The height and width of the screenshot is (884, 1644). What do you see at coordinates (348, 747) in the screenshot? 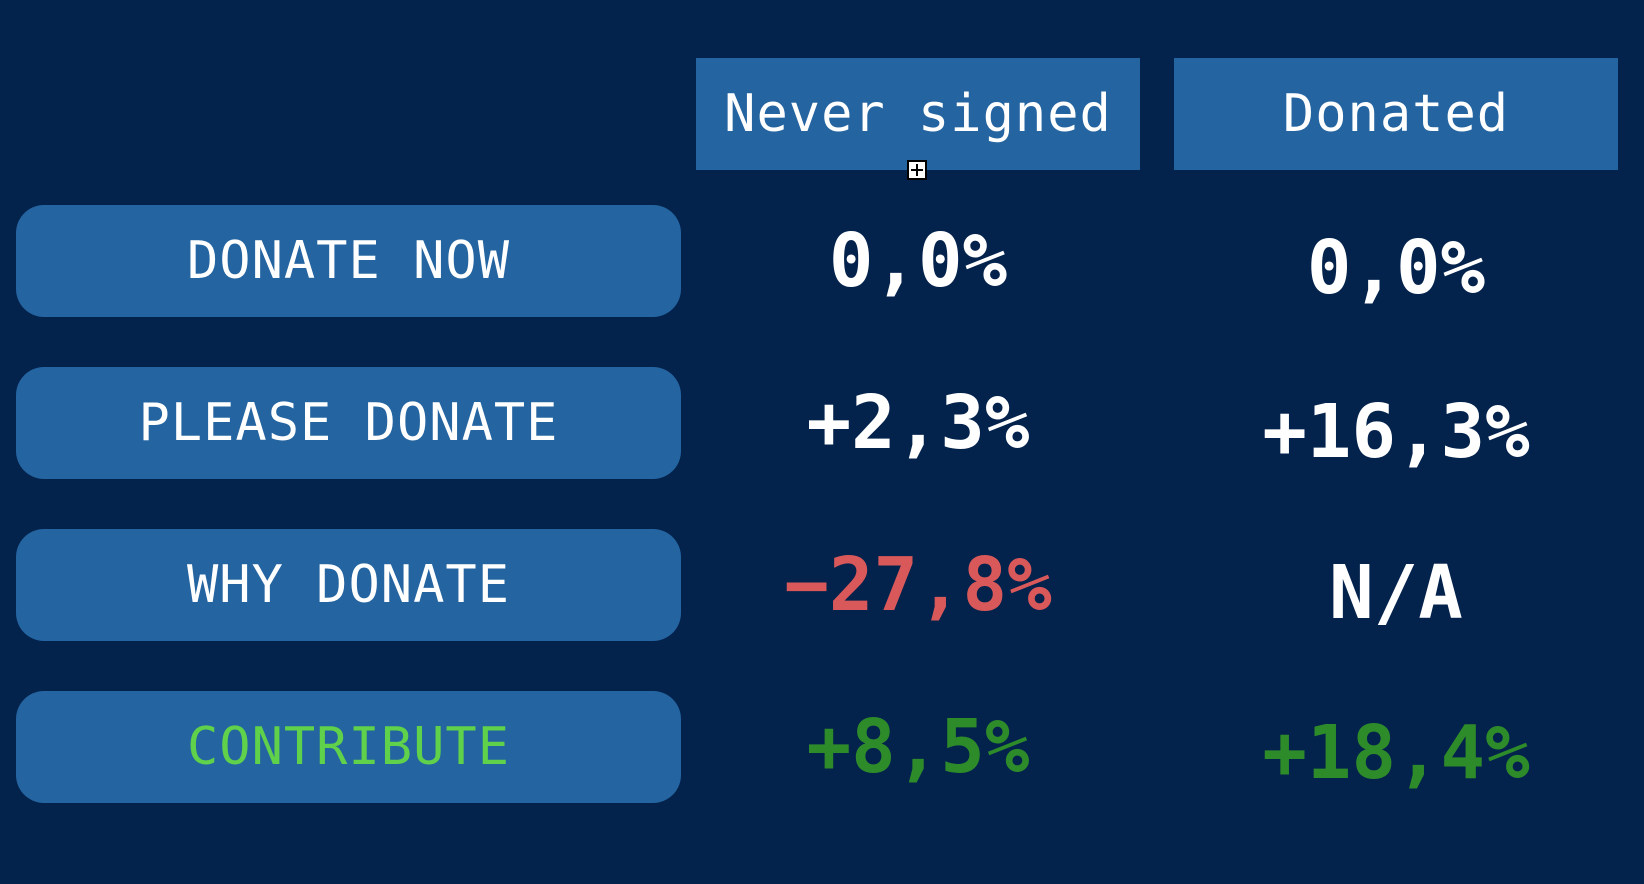
I see `row-label-contribute: CONTRIBUTE` at bounding box center [348, 747].